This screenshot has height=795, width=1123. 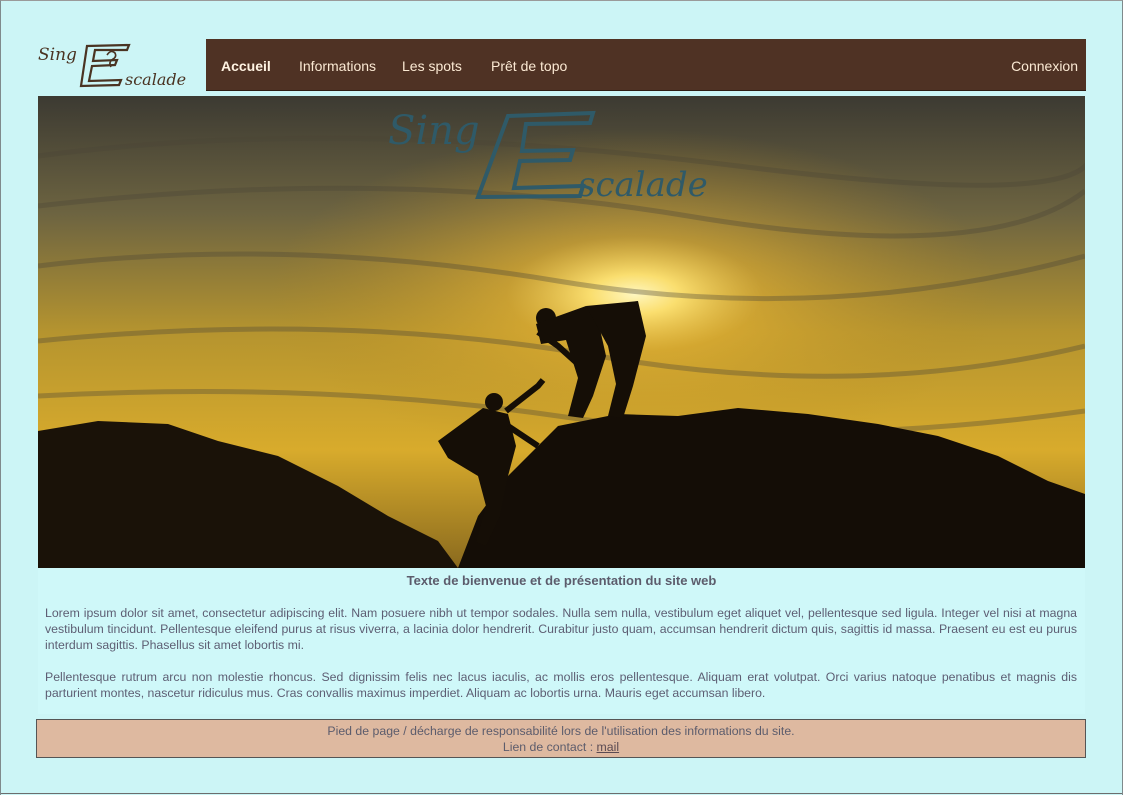 I want to click on nav-item-informations: Informations, so click(x=337, y=65).